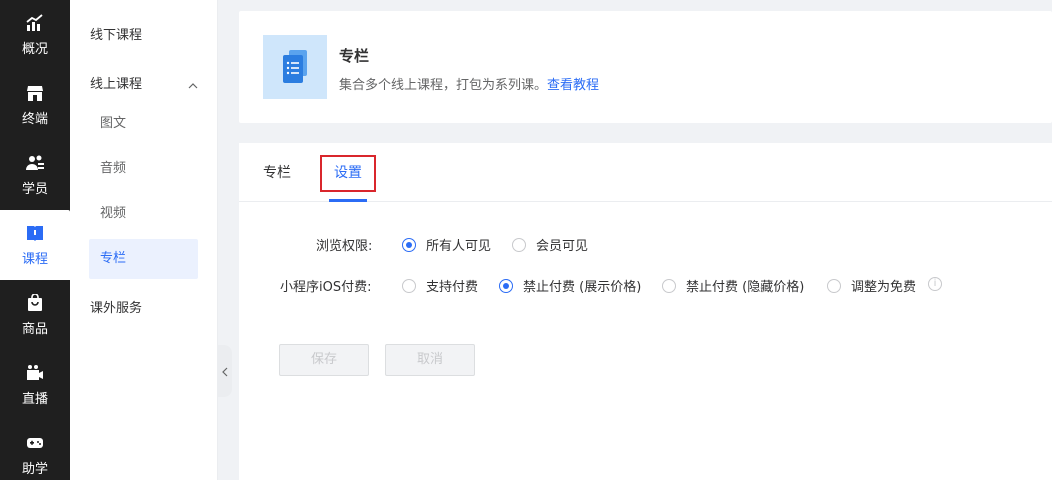 The image size is (1052, 480). What do you see at coordinates (35, 245) in the screenshot?
I see `nav-item-courses: 课程` at bounding box center [35, 245].